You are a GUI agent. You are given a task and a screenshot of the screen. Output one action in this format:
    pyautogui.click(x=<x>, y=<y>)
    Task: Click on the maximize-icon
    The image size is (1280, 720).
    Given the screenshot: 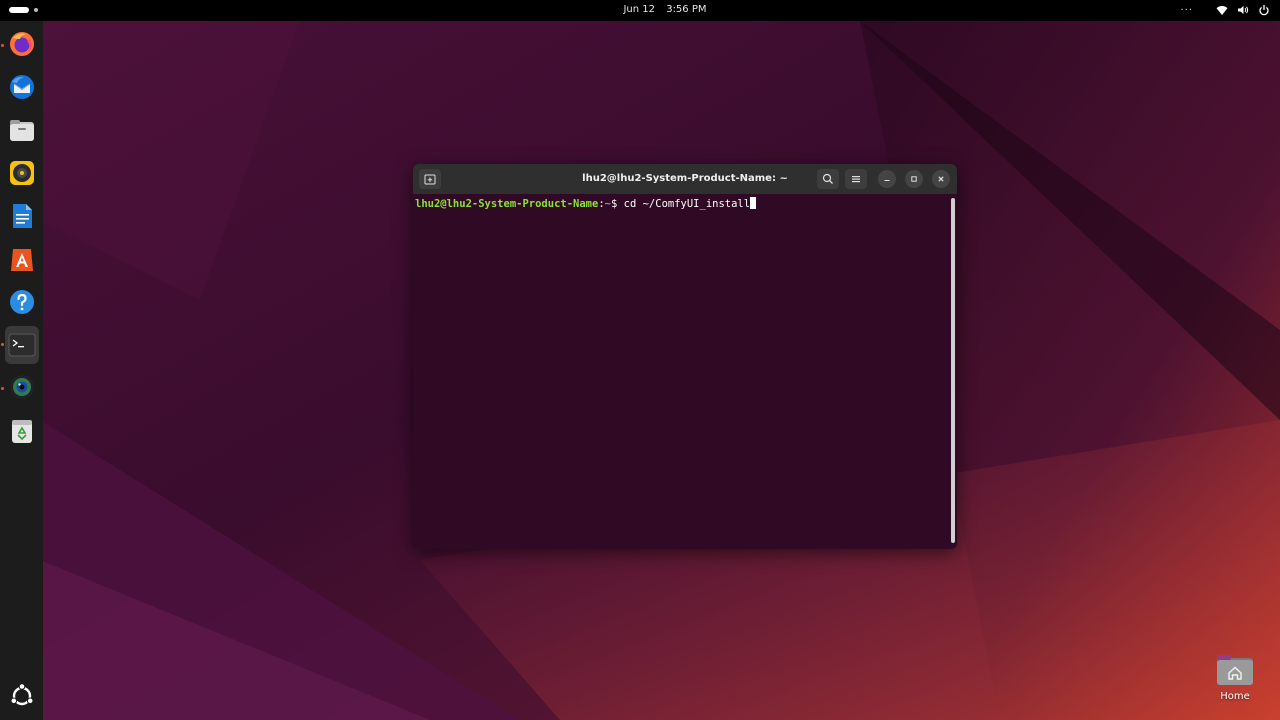 What is the action you would take?
    pyautogui.click(x=914, y=179)
    